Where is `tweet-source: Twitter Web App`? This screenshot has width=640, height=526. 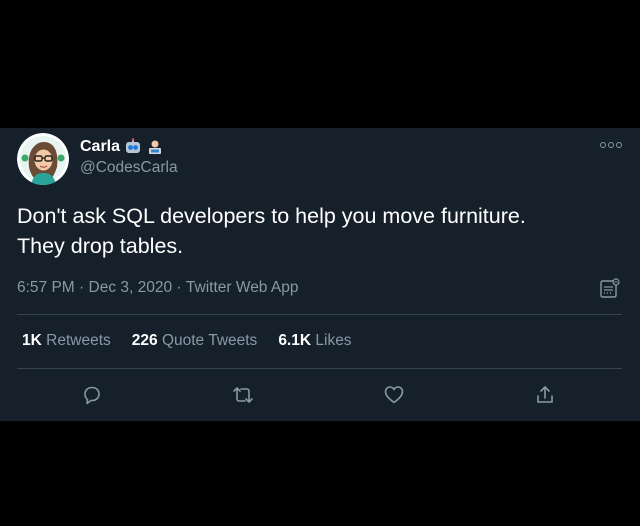
tweet-source: Twitter Web App is located at coordinates (242, 288).